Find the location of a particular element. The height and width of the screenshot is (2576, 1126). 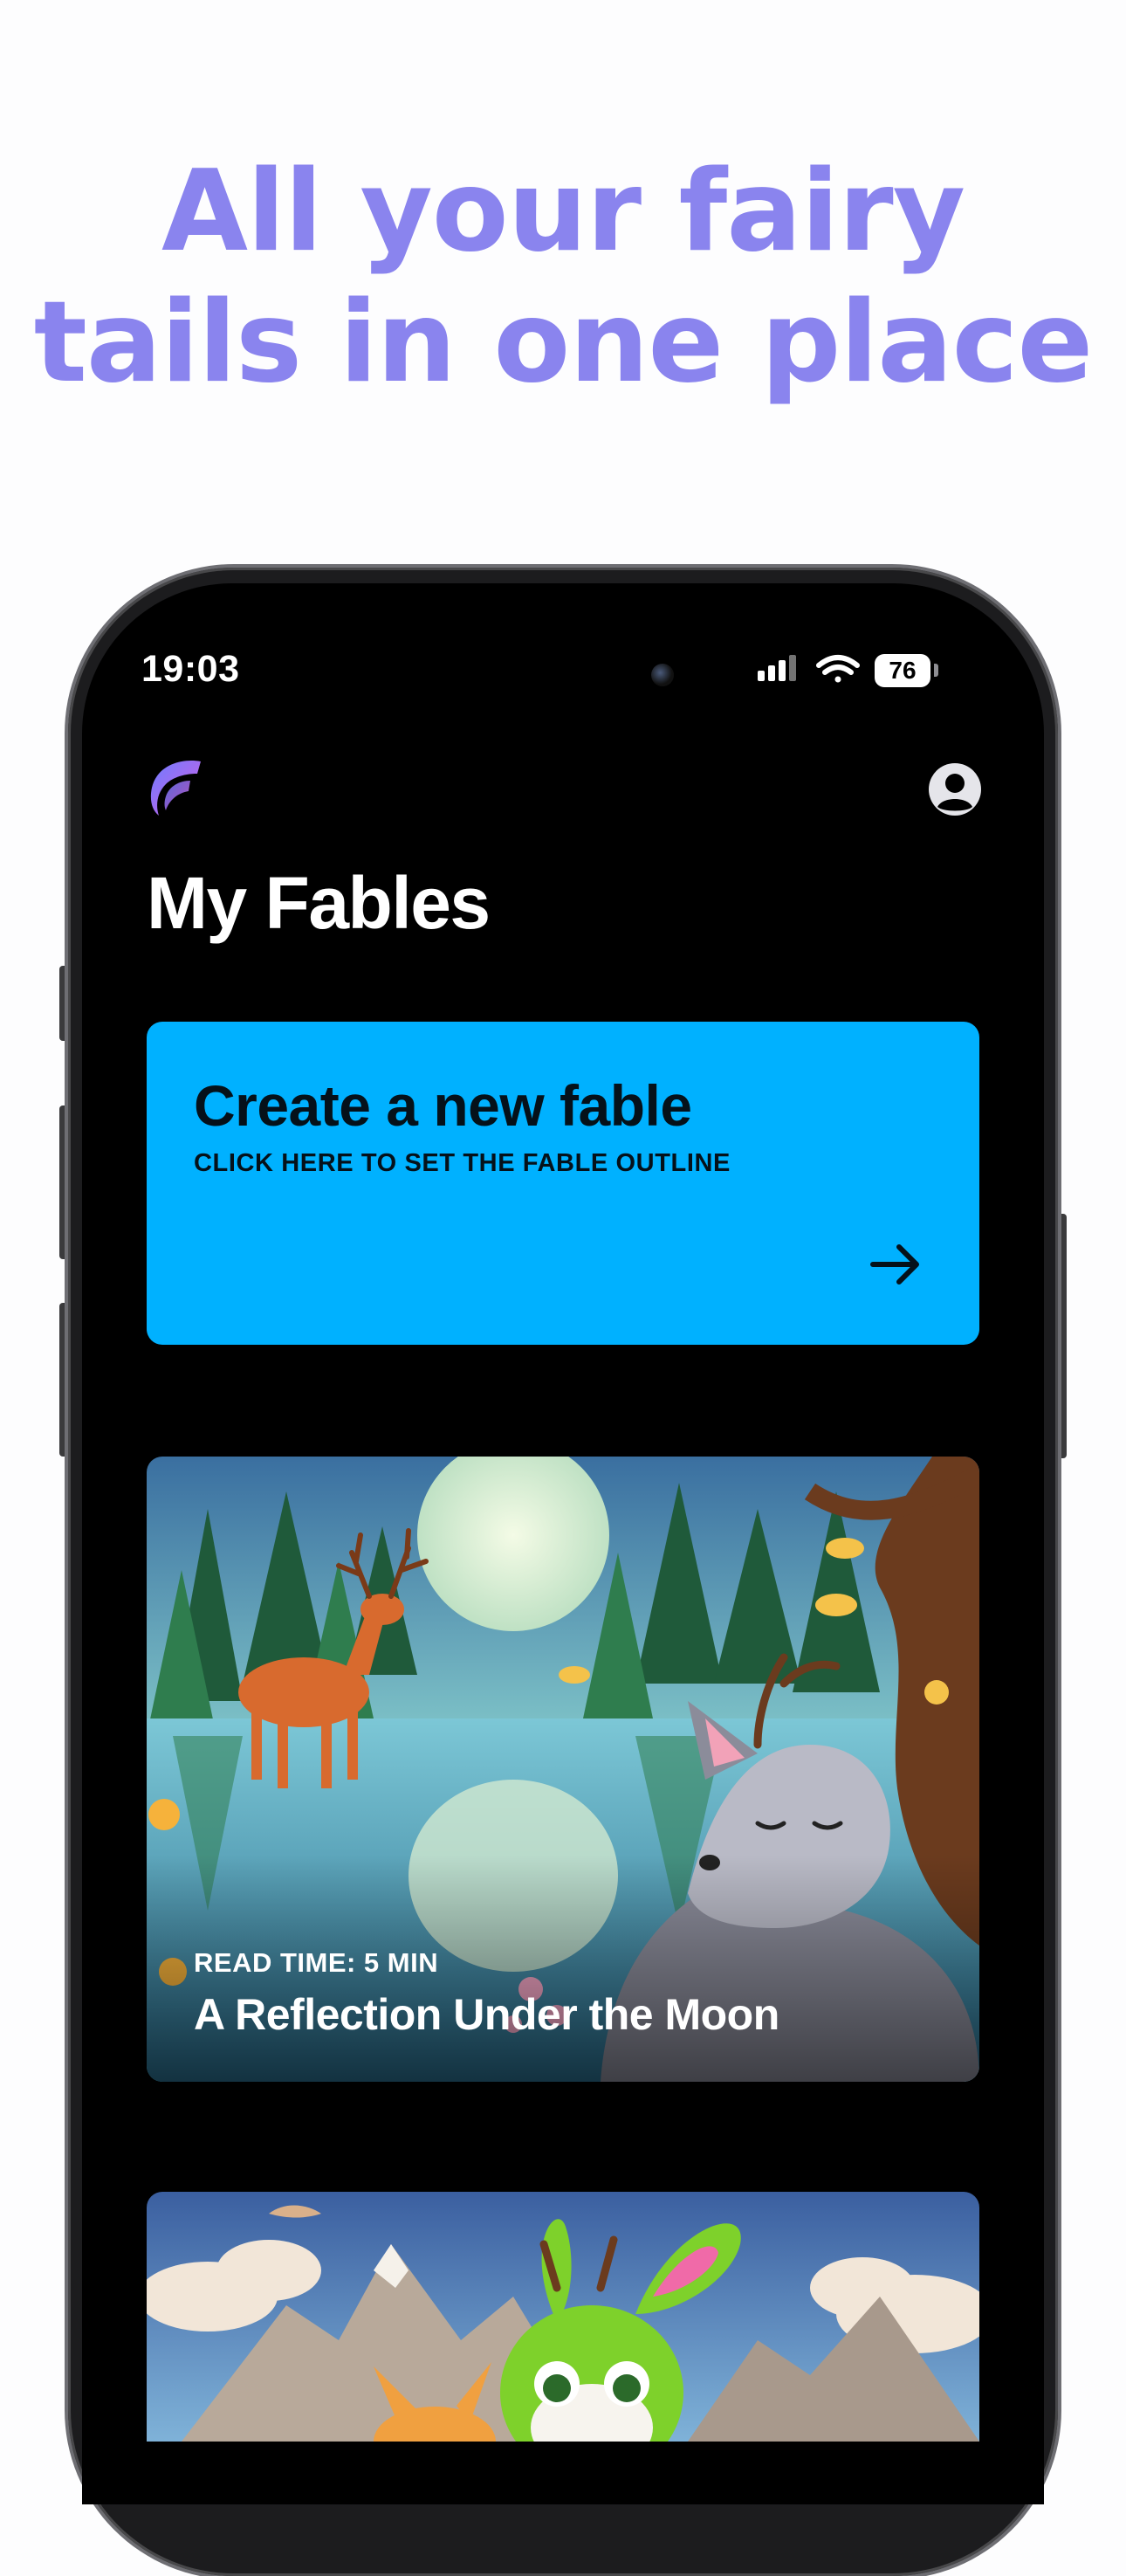

story-card is located at coordinates (563, 2317).